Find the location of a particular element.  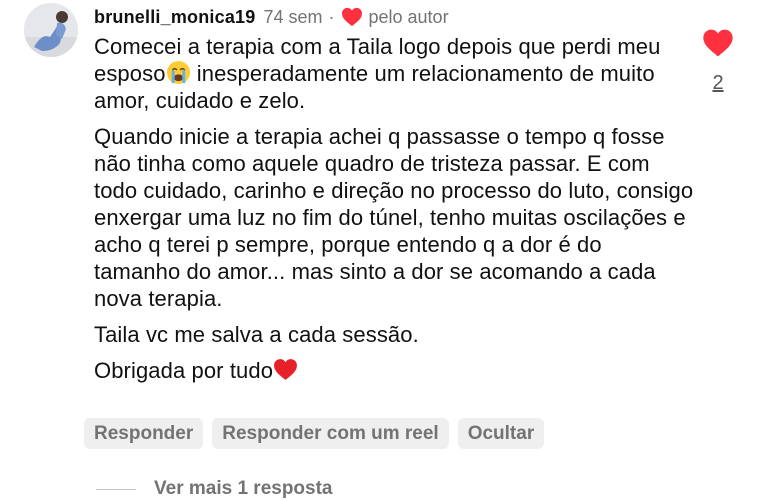

avatar-photo is located at coordinates (51, 30).